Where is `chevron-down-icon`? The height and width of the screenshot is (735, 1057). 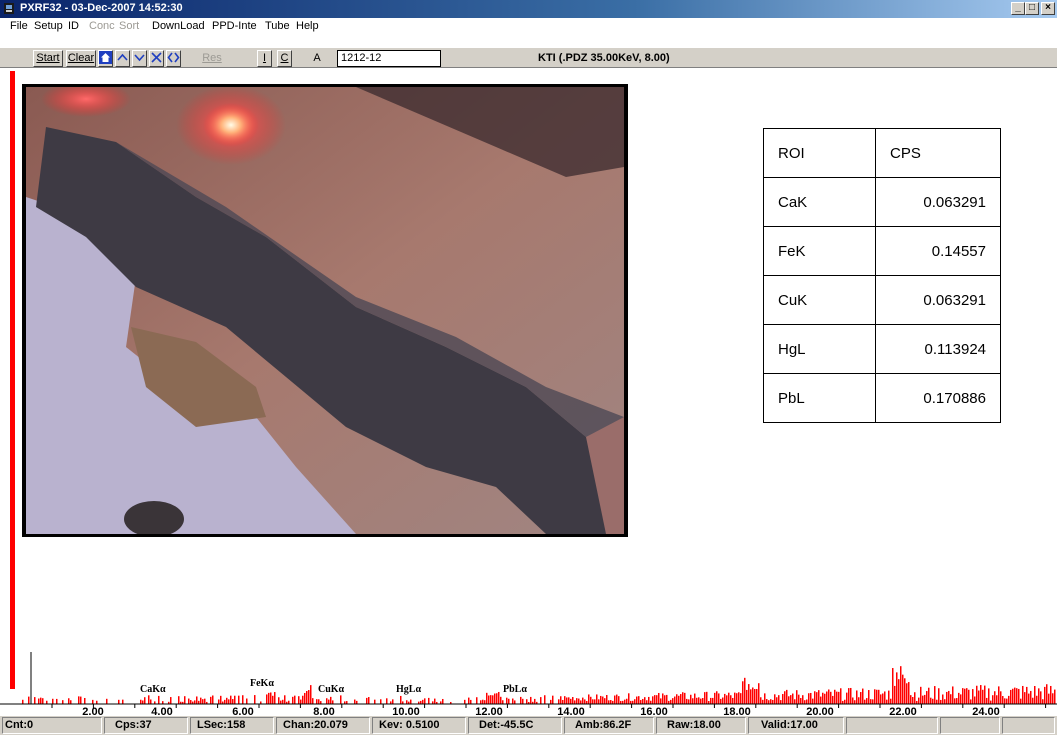
chevron-down-icon is located at coordinates (139, 58).